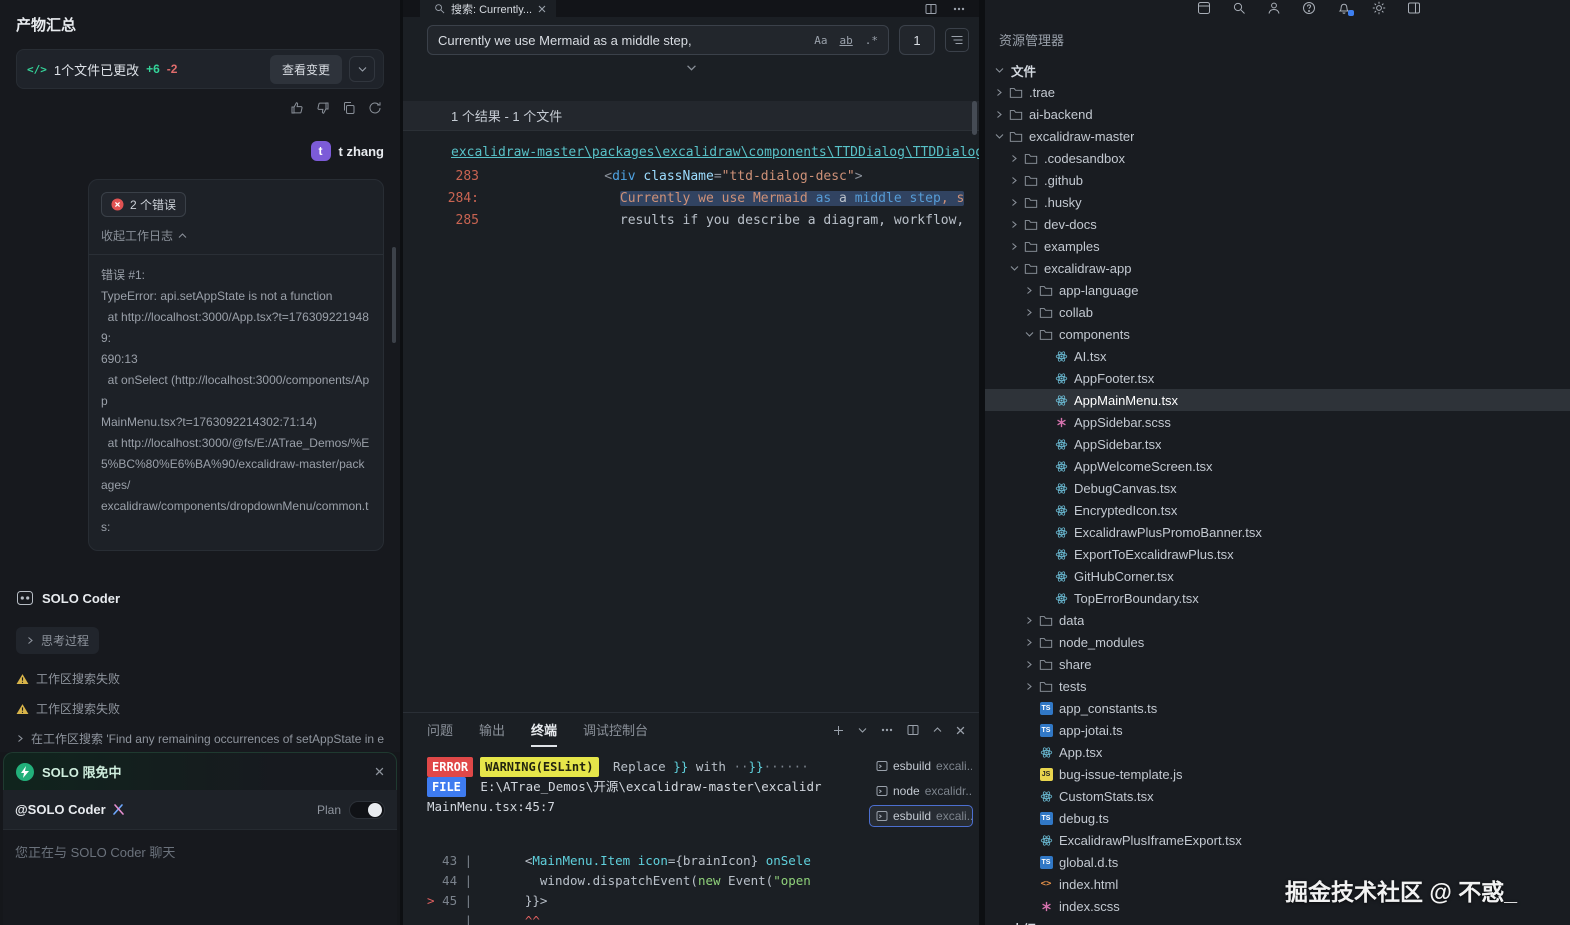  What do you see at coordinates (931, 9) in the screenshot?
I see `split-editor-icon` at bounding box center [931, 9].